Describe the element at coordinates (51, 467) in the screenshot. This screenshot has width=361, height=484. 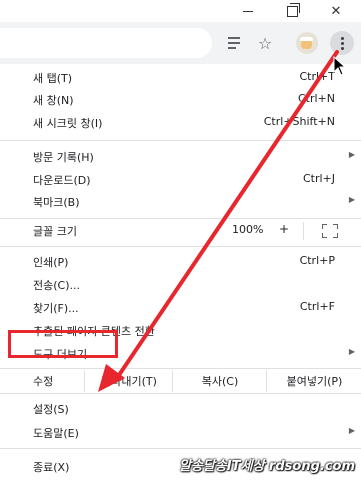
I see `exit-label: 종료(X)` at that location.